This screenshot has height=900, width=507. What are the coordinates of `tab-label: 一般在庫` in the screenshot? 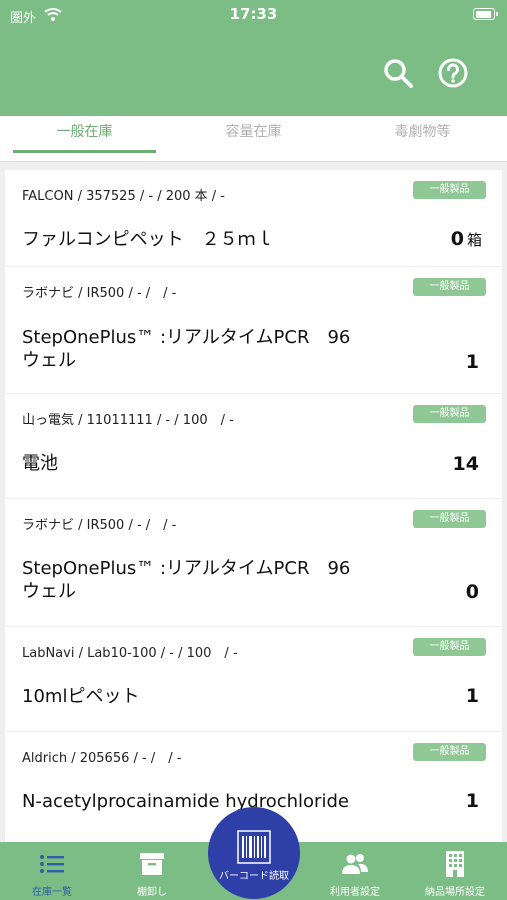 It's located at (84, 132).